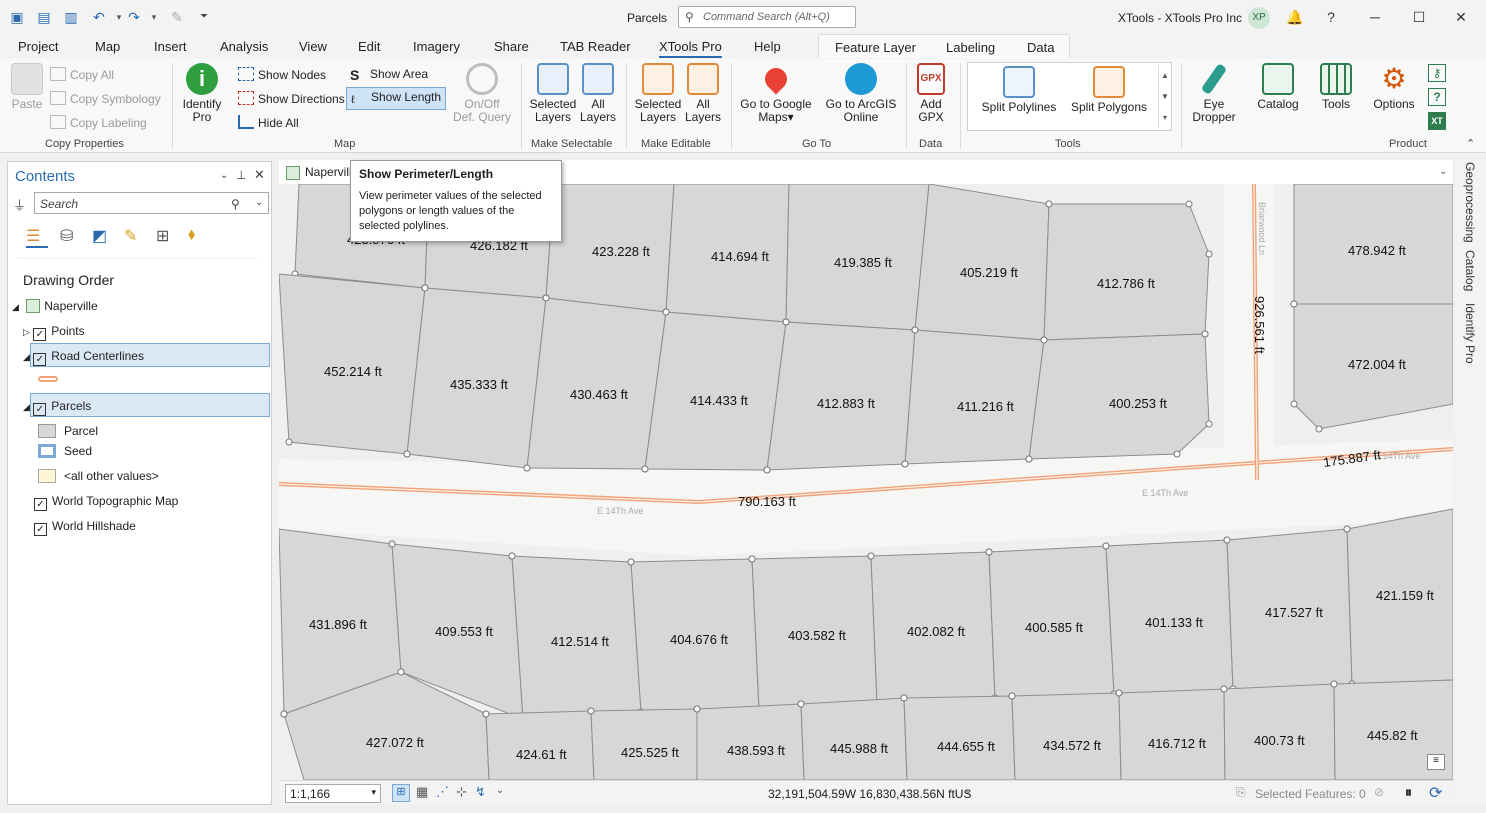 This screenshot has width=1486, height=813. I want to click on grid-icon: ⊞, so click(401, 793).